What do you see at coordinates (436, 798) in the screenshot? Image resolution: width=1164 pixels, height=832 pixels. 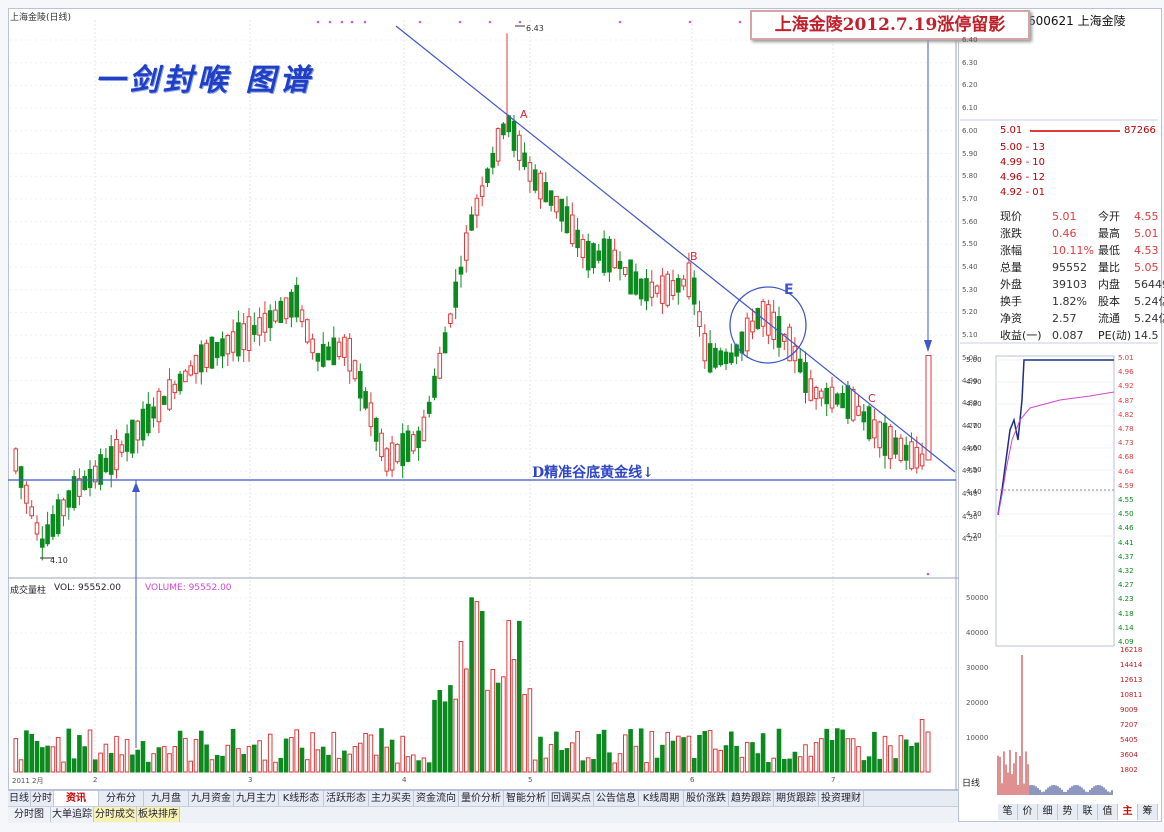 I see `bottom-tab: 资金流向` at bounding box center [436, 798].